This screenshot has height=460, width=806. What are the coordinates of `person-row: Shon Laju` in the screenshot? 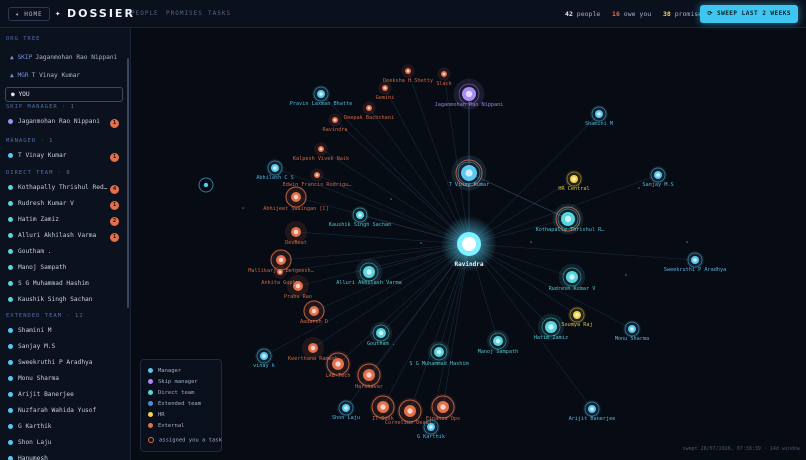 It's located at (65, 445).